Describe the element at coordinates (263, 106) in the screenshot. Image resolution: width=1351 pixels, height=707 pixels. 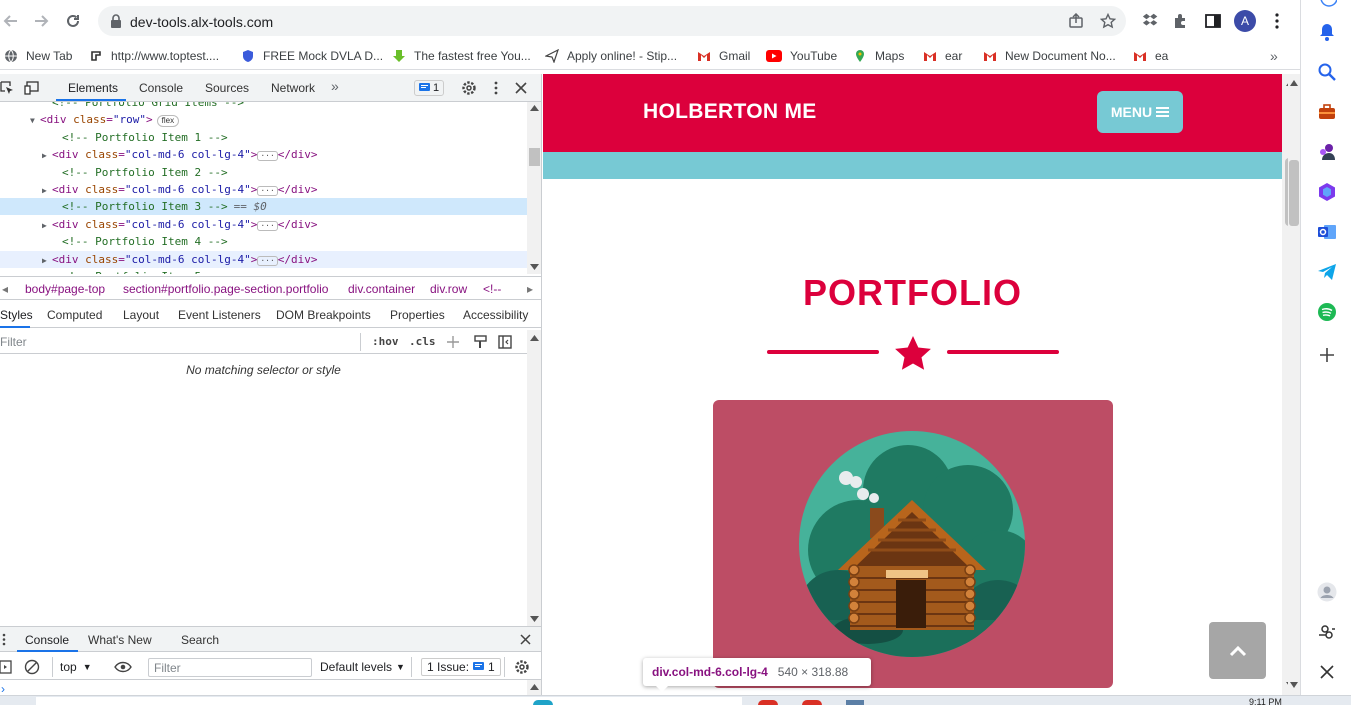
I see `dom-node-row: <!-- Portfolio Grid Items -->` at that location.